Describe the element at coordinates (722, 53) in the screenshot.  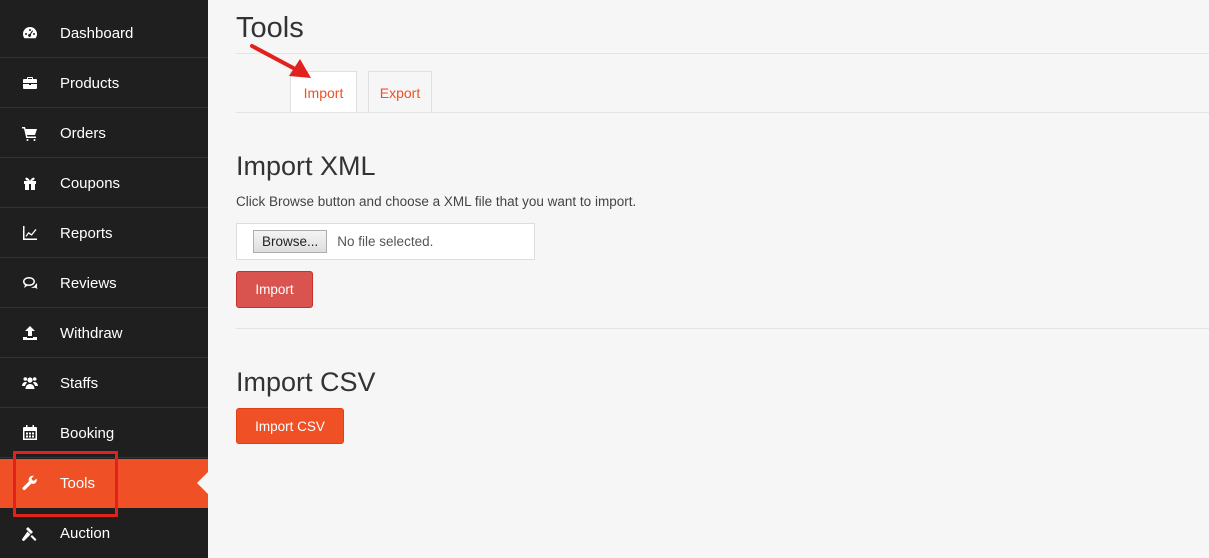
I see `title-divider` at that location.